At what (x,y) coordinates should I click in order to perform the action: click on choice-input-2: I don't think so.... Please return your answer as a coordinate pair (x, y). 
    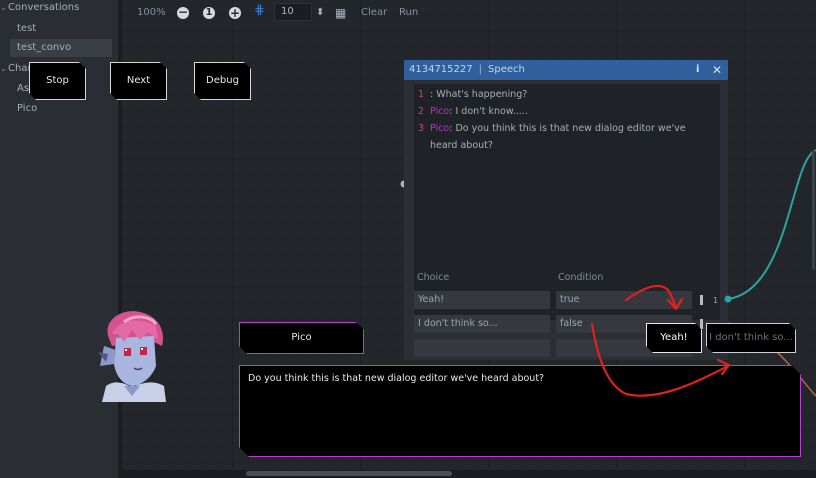
    Looking at the image, I should click on (482, 324).